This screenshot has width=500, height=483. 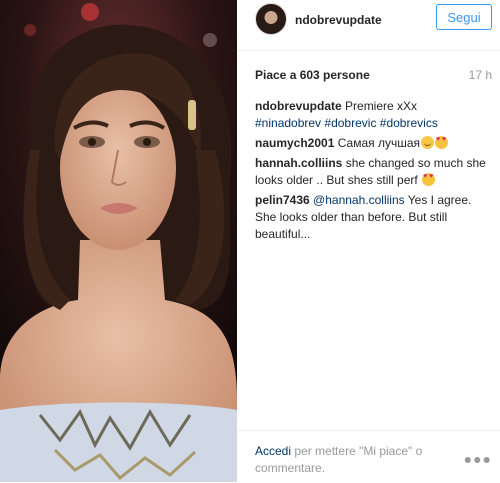 What do you see at coordinates (271, 19) in the screenshot?
I see `avatar` at bounding box center [271, 19].